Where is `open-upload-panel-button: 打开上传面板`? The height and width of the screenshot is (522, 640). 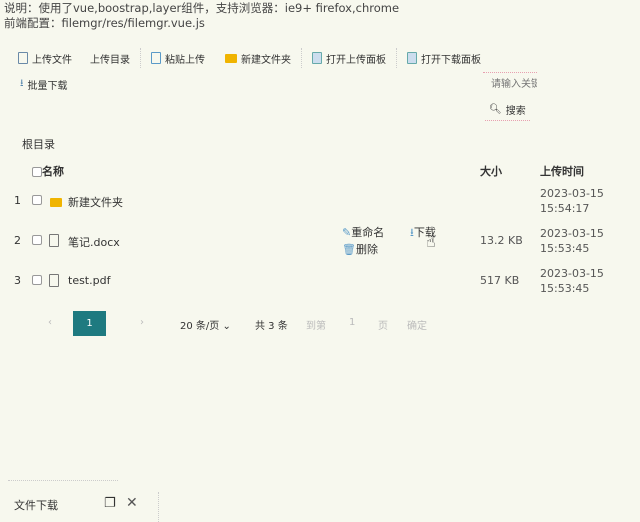 open-upload-panel-button: 打开上传面板 is located at coordinates (349, 58).